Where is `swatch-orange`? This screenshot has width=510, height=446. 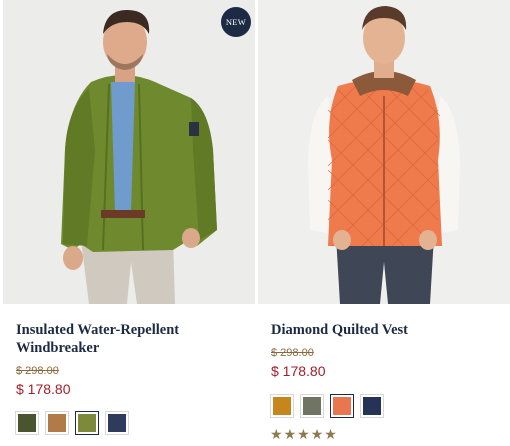 swatch-orange is located at coordinates (342, 406).